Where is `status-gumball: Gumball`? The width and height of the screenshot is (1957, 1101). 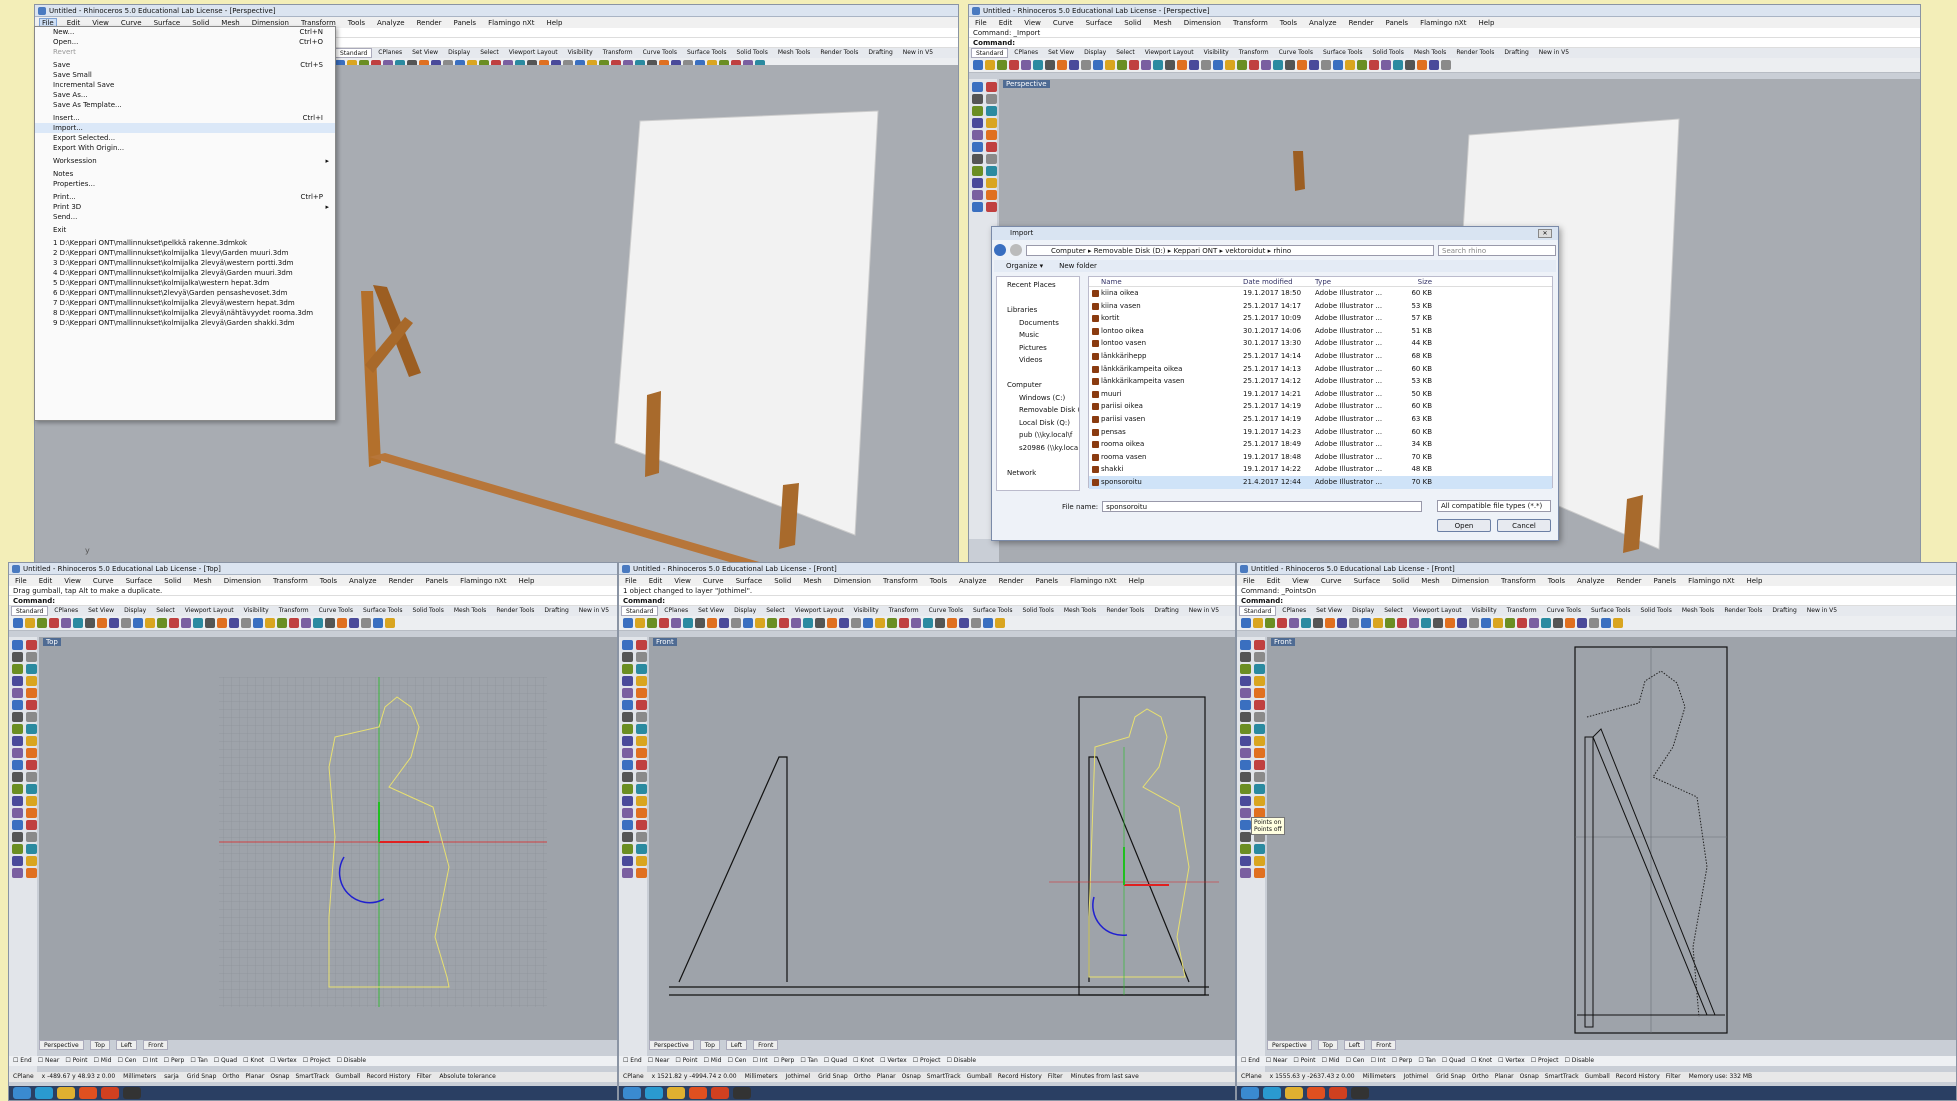 status-gumball: Gumball is located at coordinates (979, 1077).